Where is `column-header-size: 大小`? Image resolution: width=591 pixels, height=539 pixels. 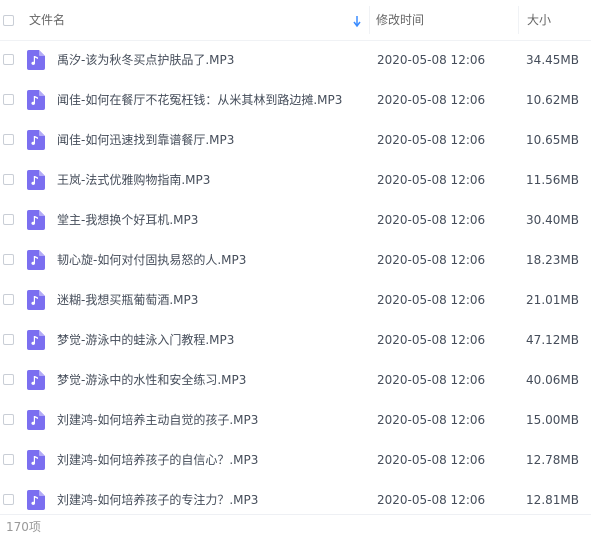 column-header-size: 大小 is located at coordinates (539, 20).